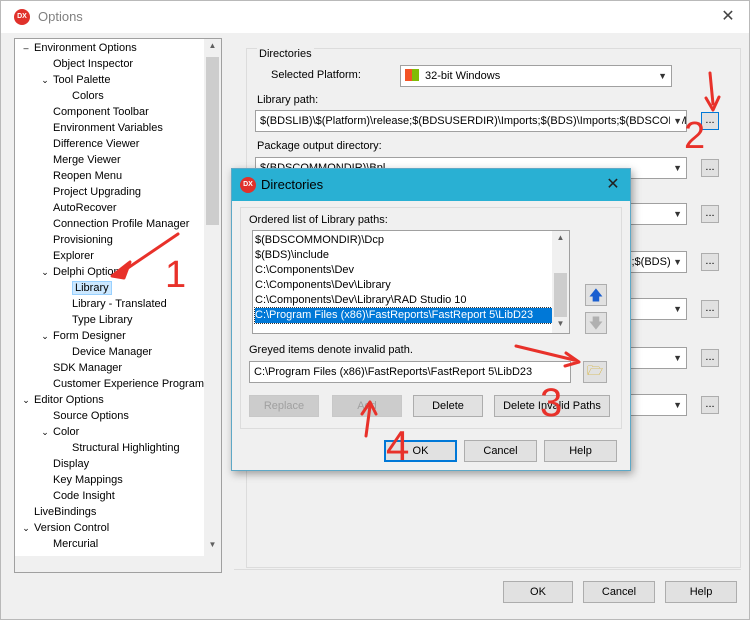 This screenshot has height=620, width=750. I want to click on annotation-label-3: 3, so click(551, 403).